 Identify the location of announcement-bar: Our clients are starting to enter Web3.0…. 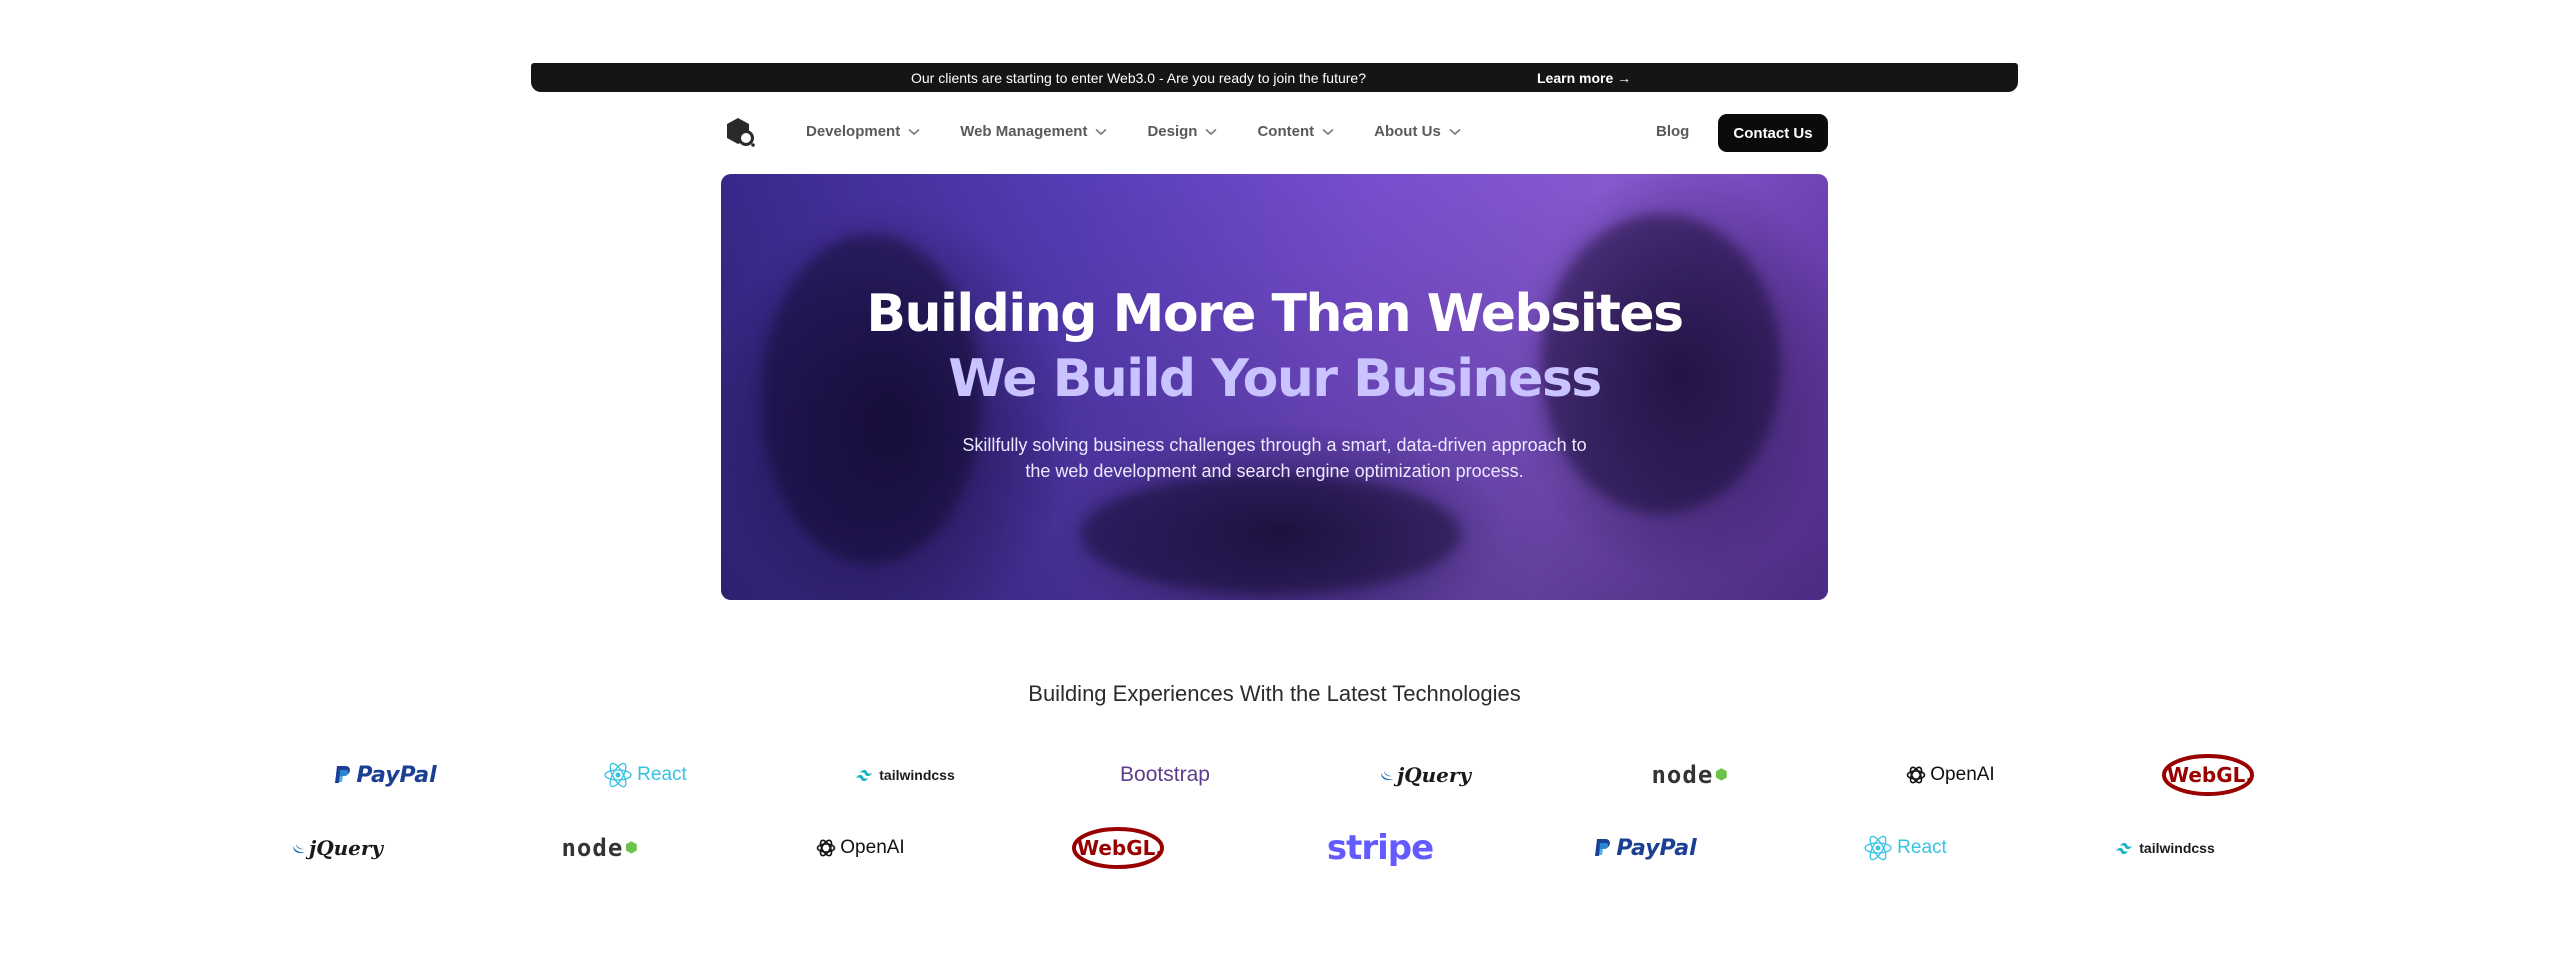
(1274, 77).